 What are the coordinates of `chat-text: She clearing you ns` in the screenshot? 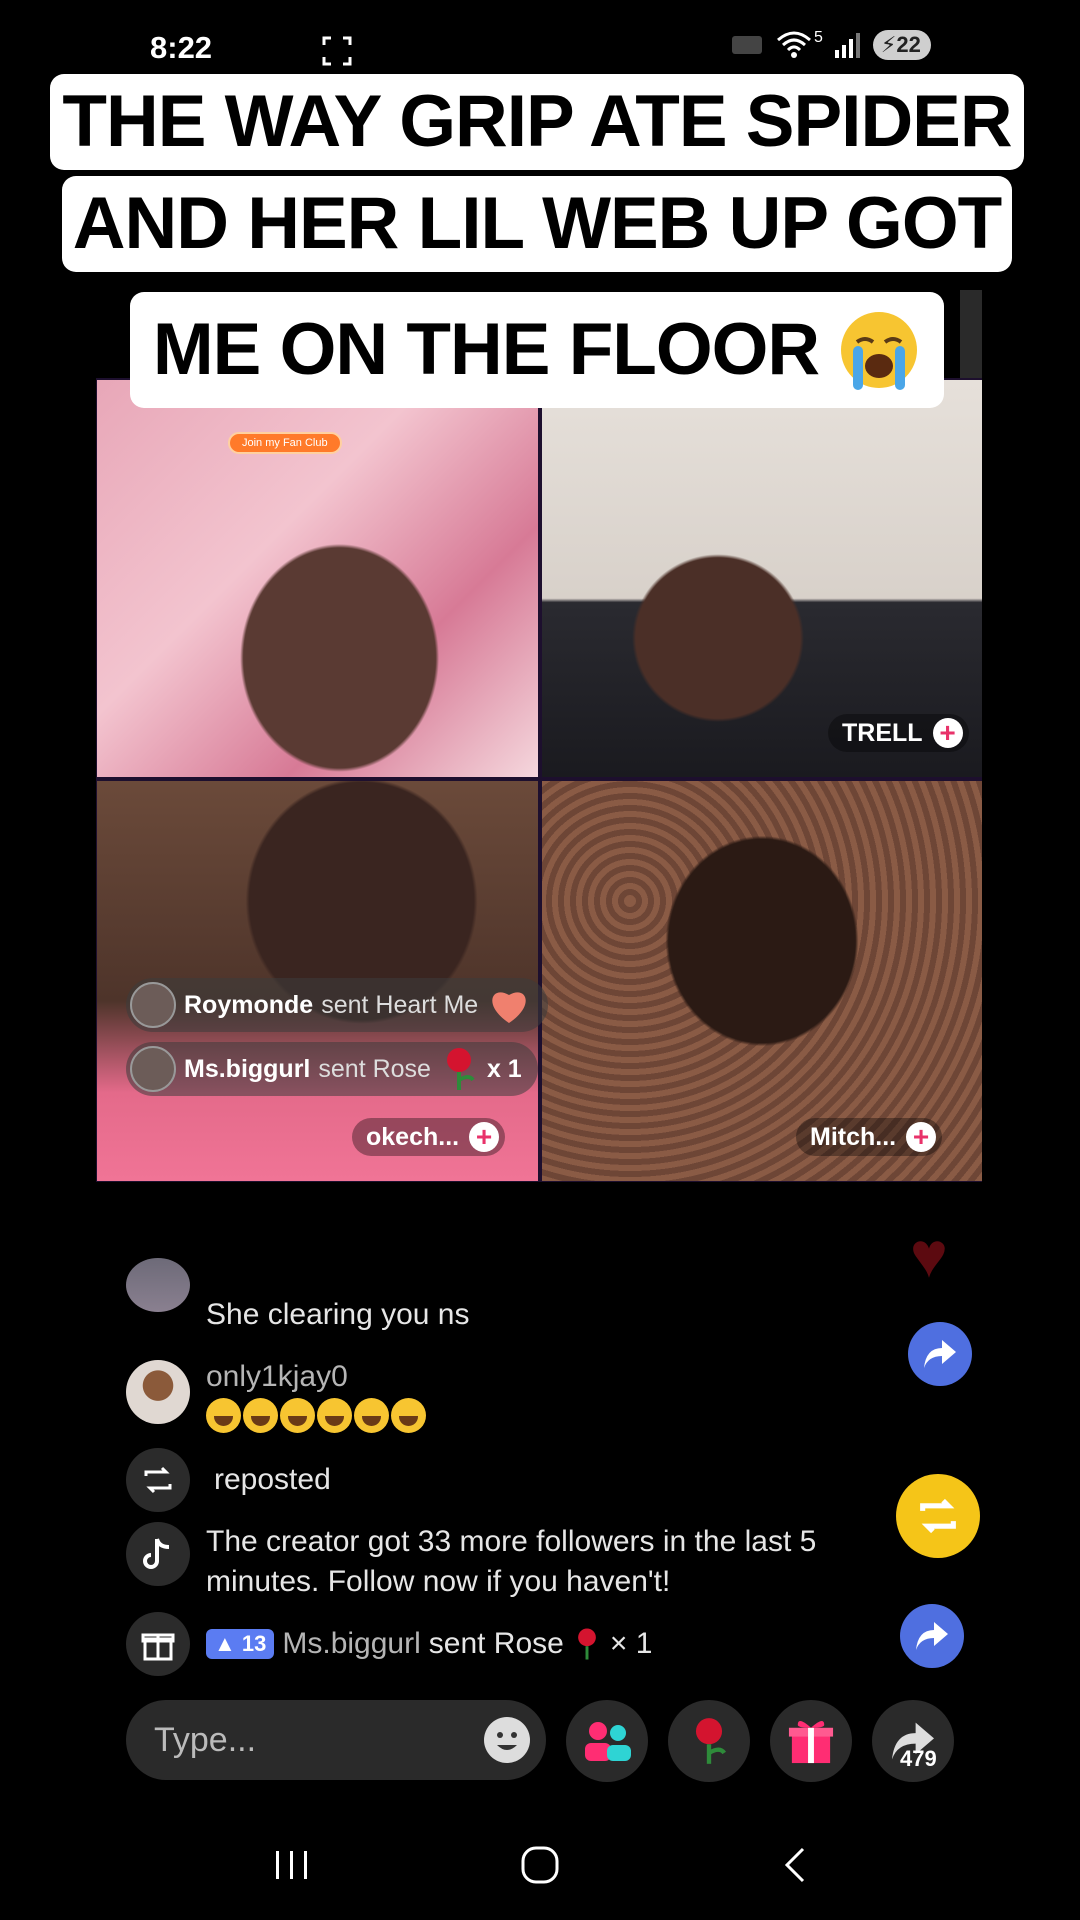 It's located at (338, 1314).